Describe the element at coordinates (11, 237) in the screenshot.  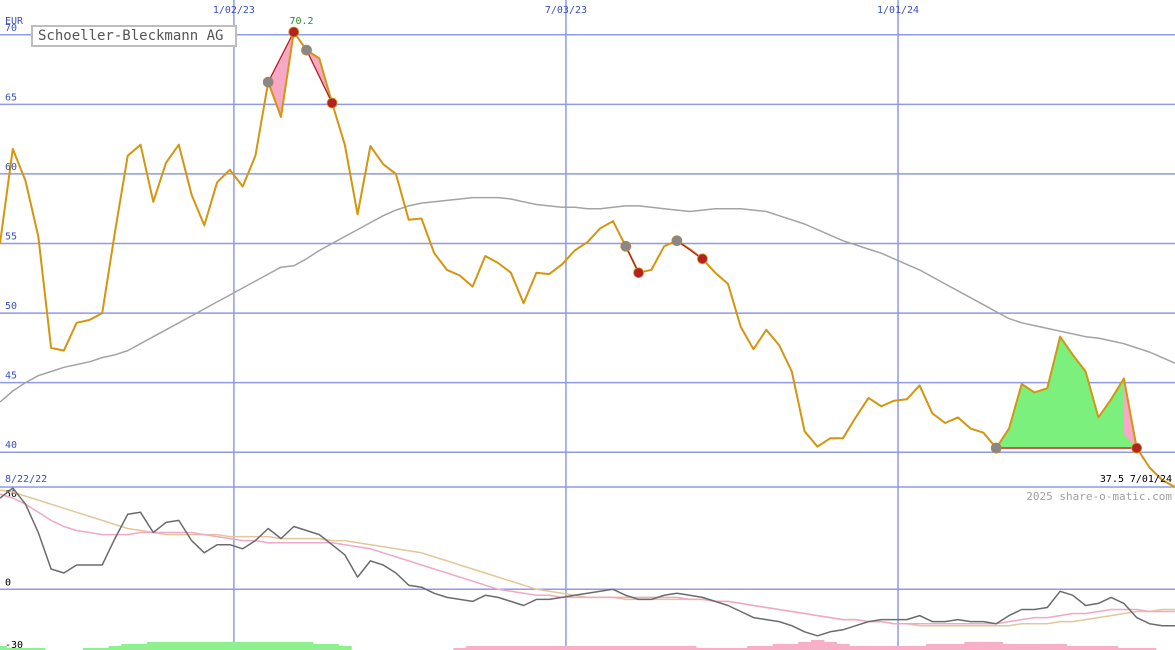
I see `y-tick-label: 55` at that location.